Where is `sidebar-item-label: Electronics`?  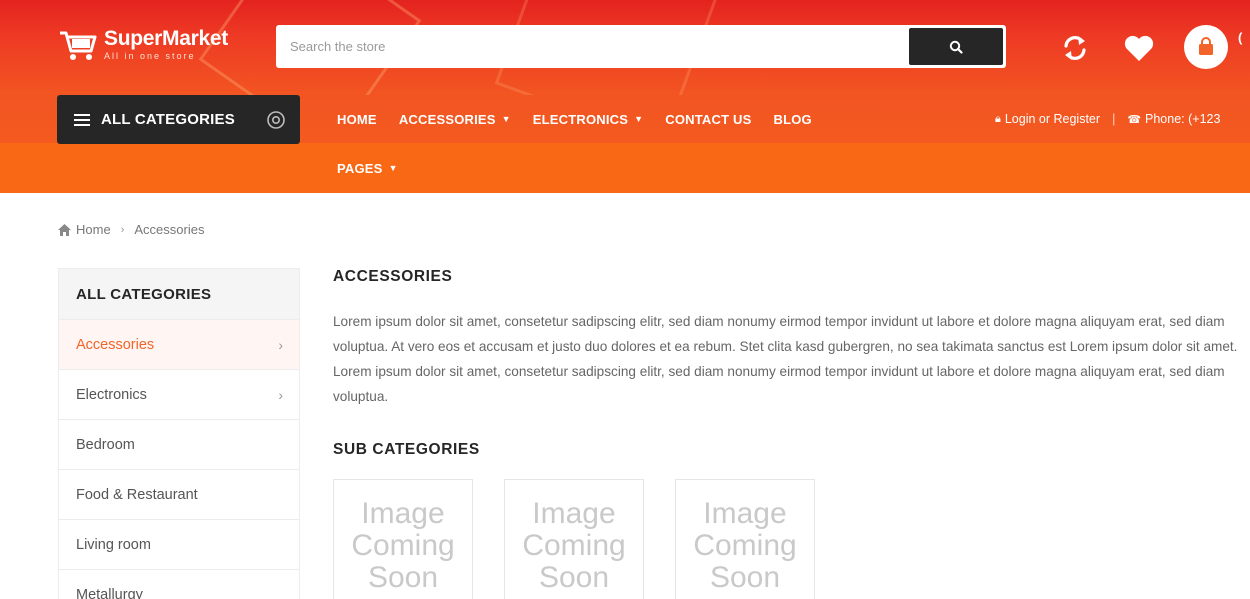 sidebar-item-label: Electronics is located at coordinates (111, 394).